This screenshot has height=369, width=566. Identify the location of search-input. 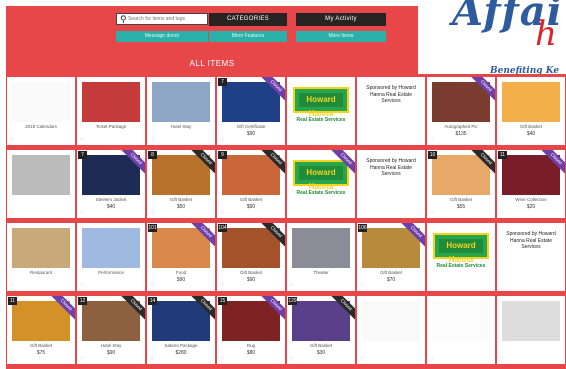
(167, 19).